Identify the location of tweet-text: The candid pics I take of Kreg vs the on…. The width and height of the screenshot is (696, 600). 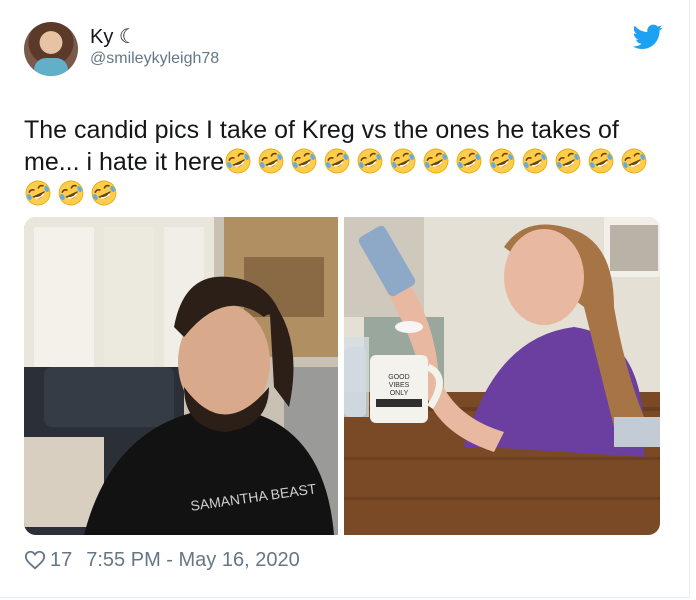
(344, 162).